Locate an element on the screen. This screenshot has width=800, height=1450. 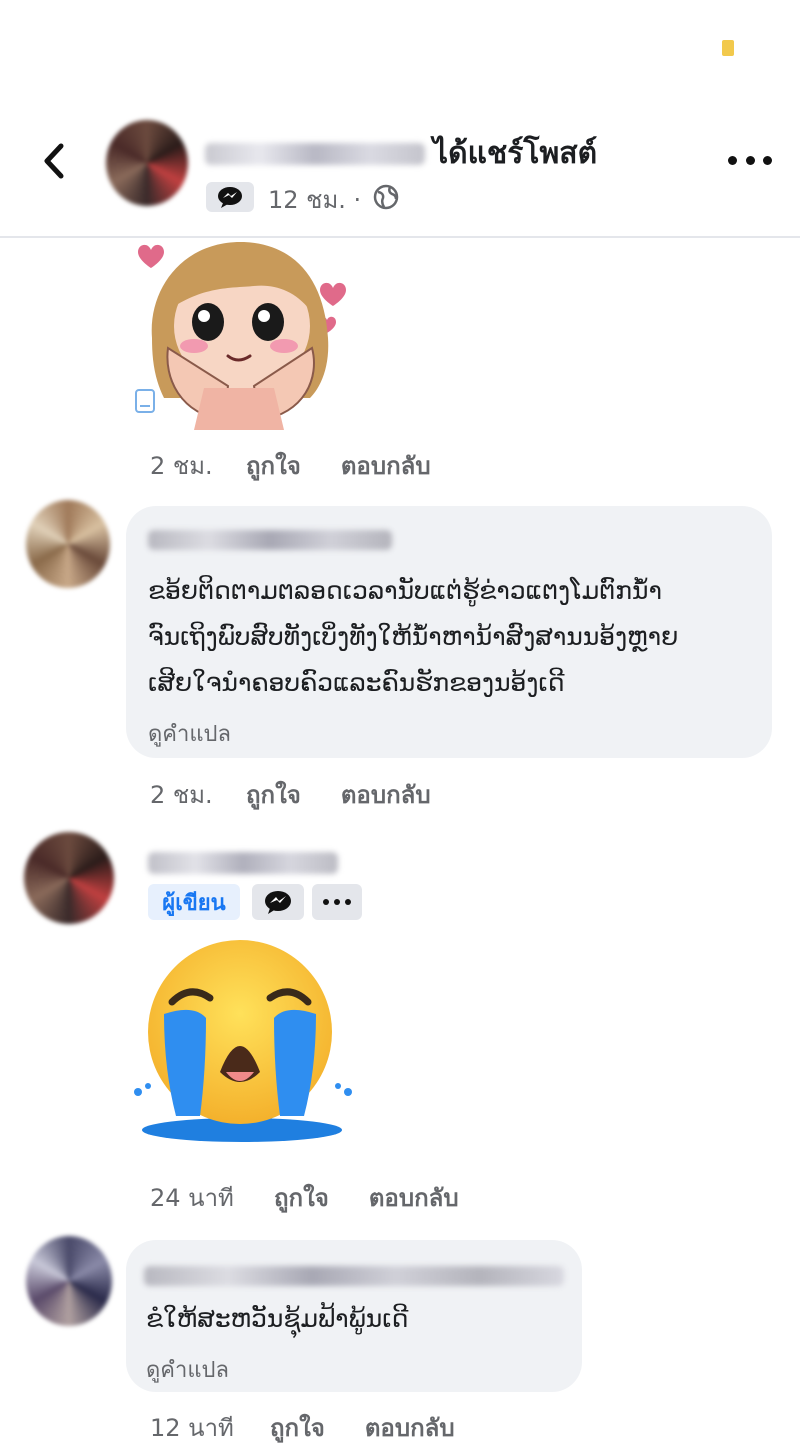
comment-time: 12 นาที is located at coordinates (192, 1428).